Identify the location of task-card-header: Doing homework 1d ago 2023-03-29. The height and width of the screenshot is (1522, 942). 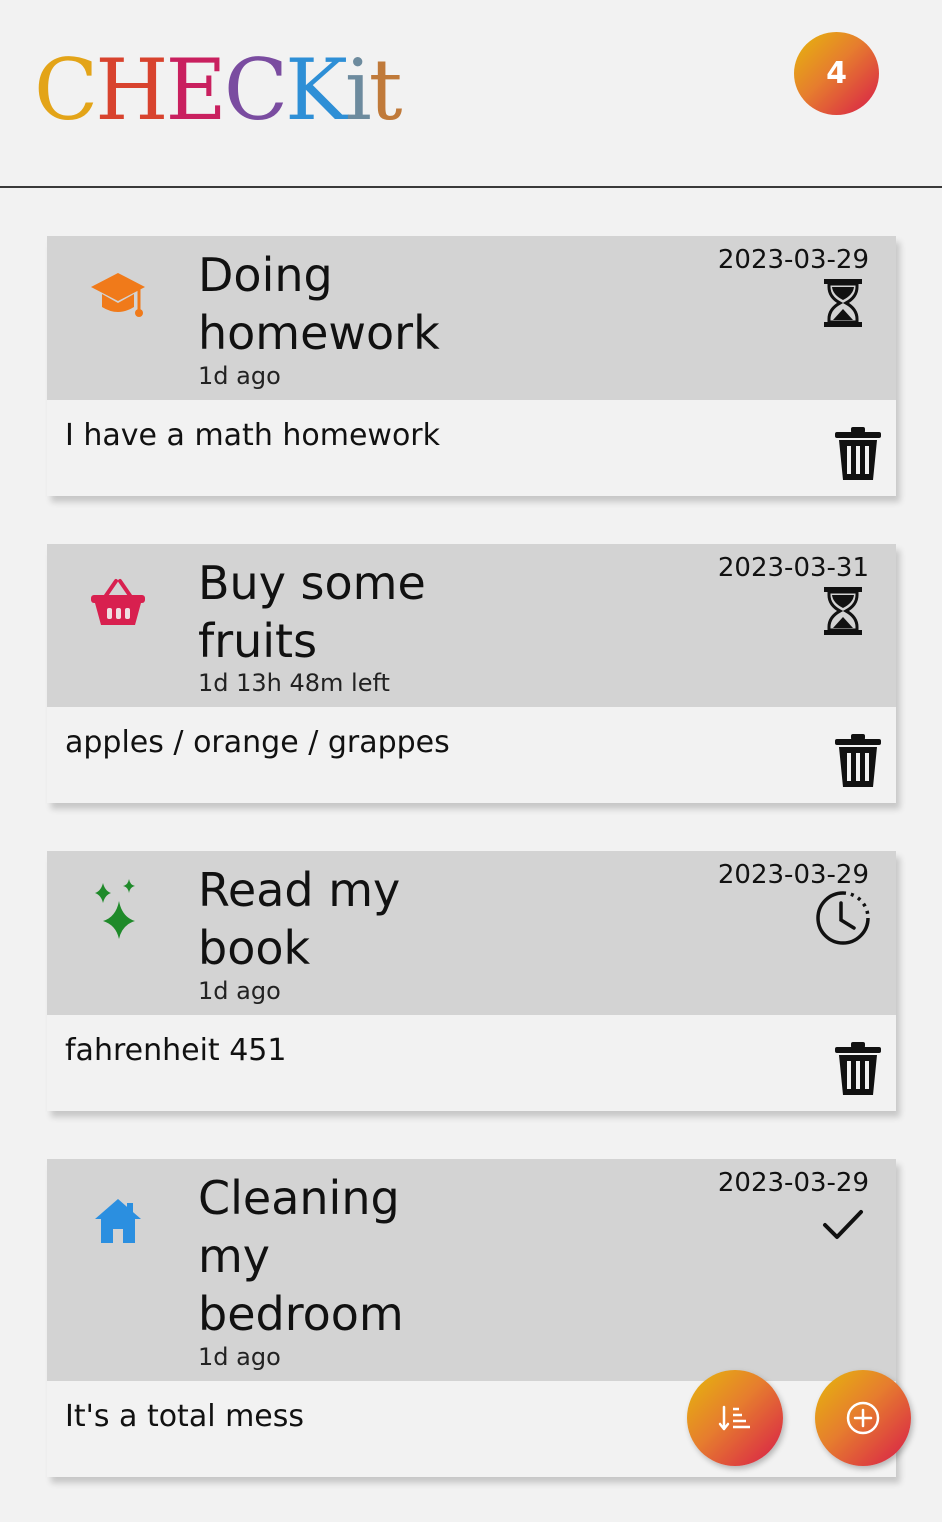
(471, 318).